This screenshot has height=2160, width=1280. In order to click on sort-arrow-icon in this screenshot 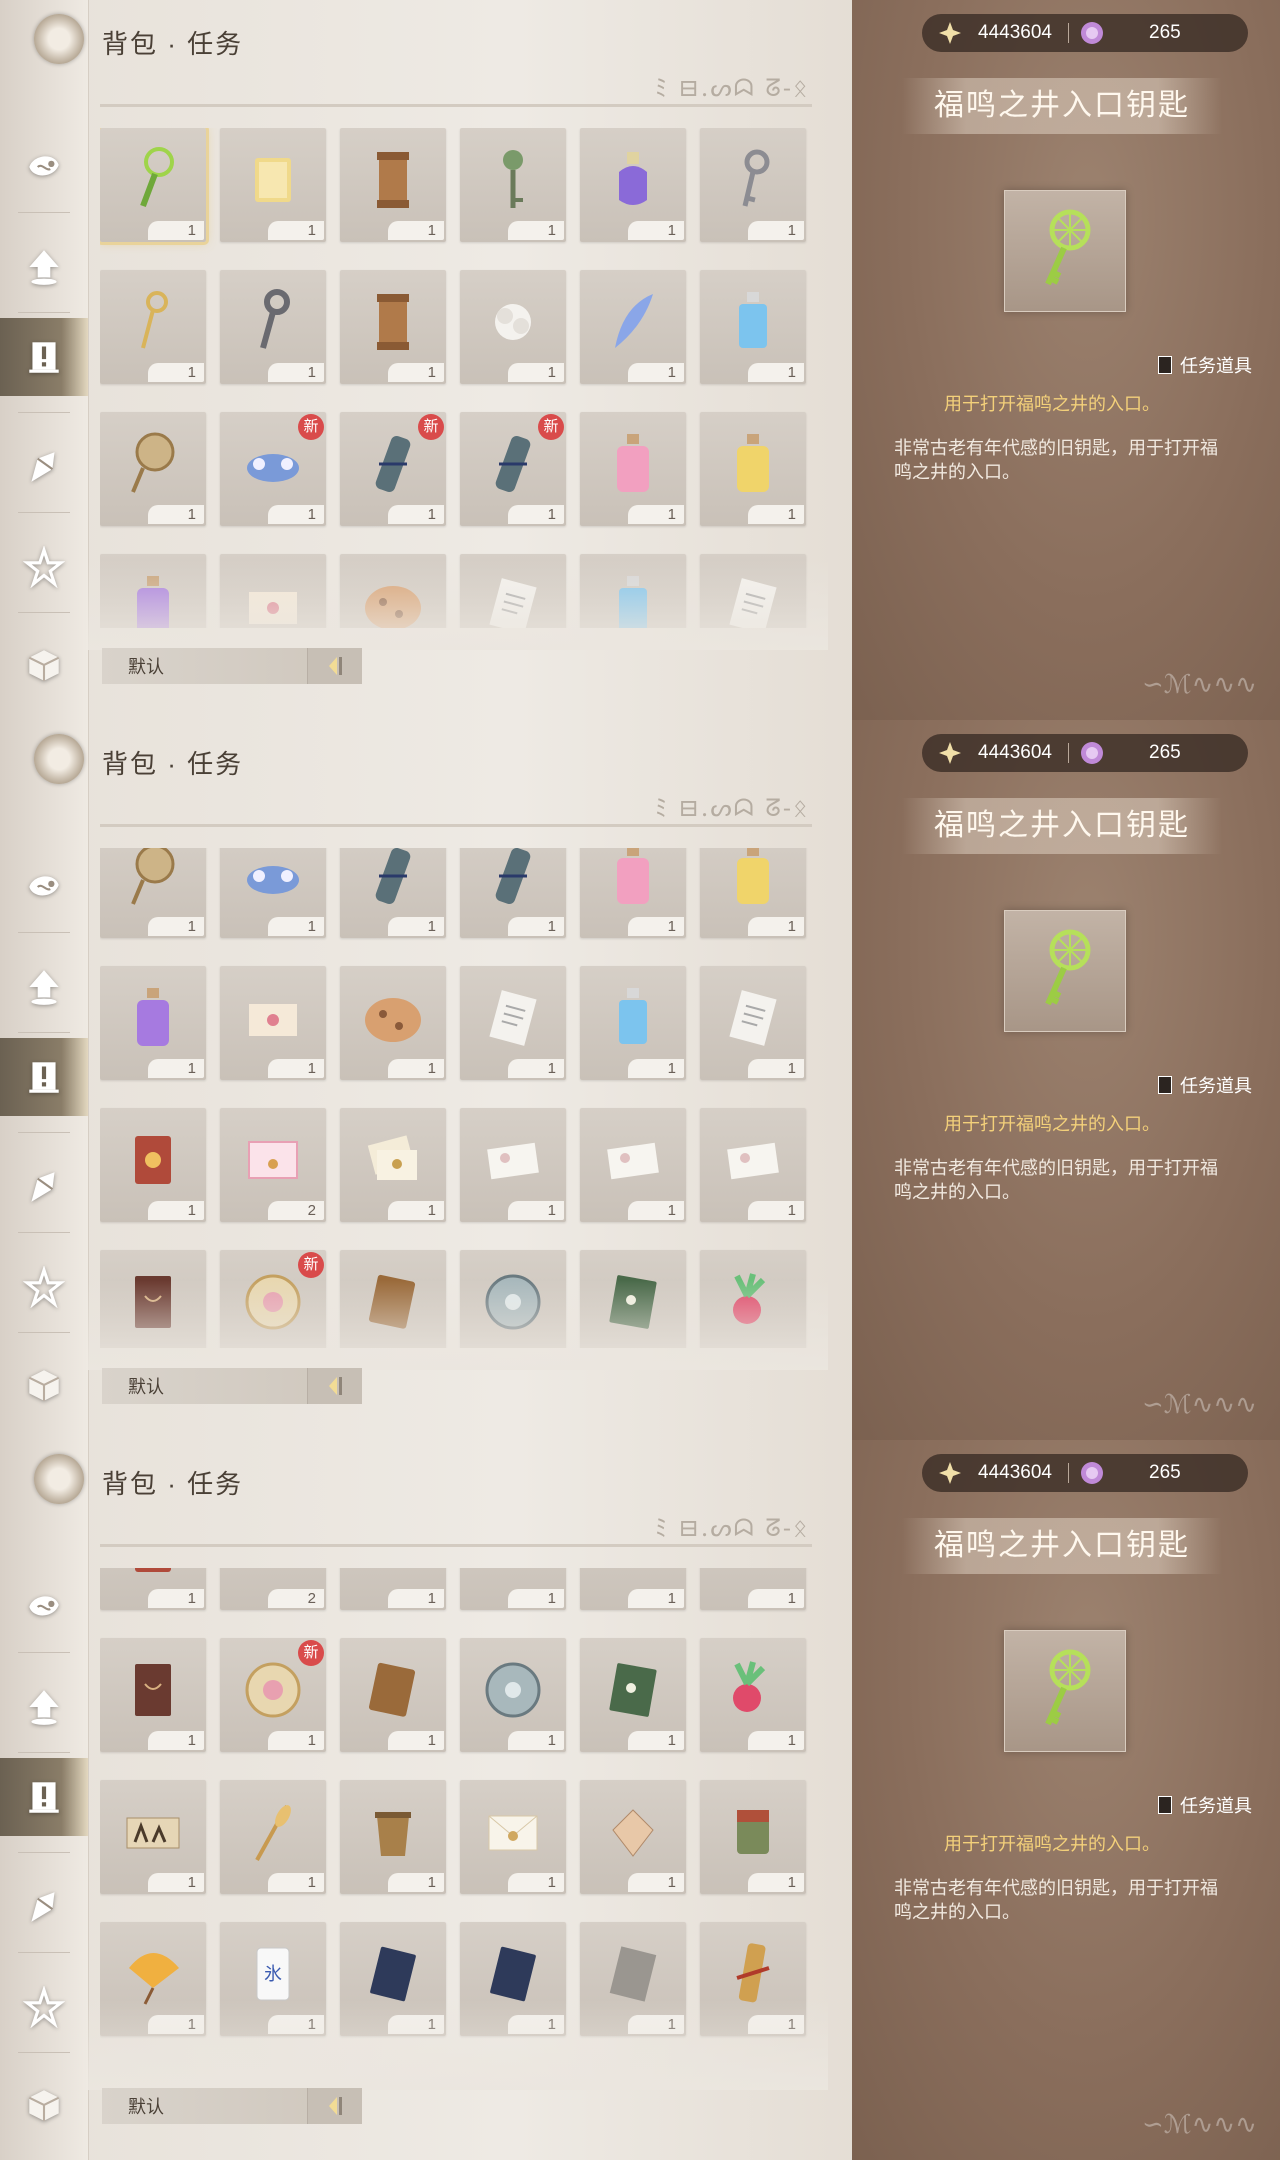, I will do `click(335, 666)`.